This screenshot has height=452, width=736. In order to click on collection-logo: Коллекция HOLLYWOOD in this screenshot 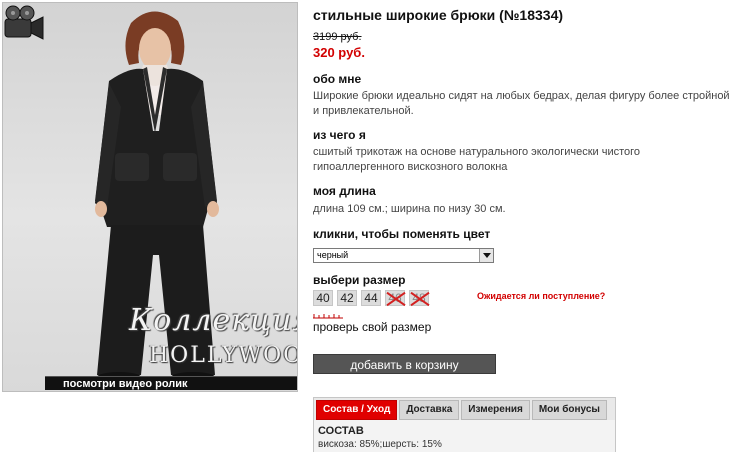, I will do `click(209, 338)`.